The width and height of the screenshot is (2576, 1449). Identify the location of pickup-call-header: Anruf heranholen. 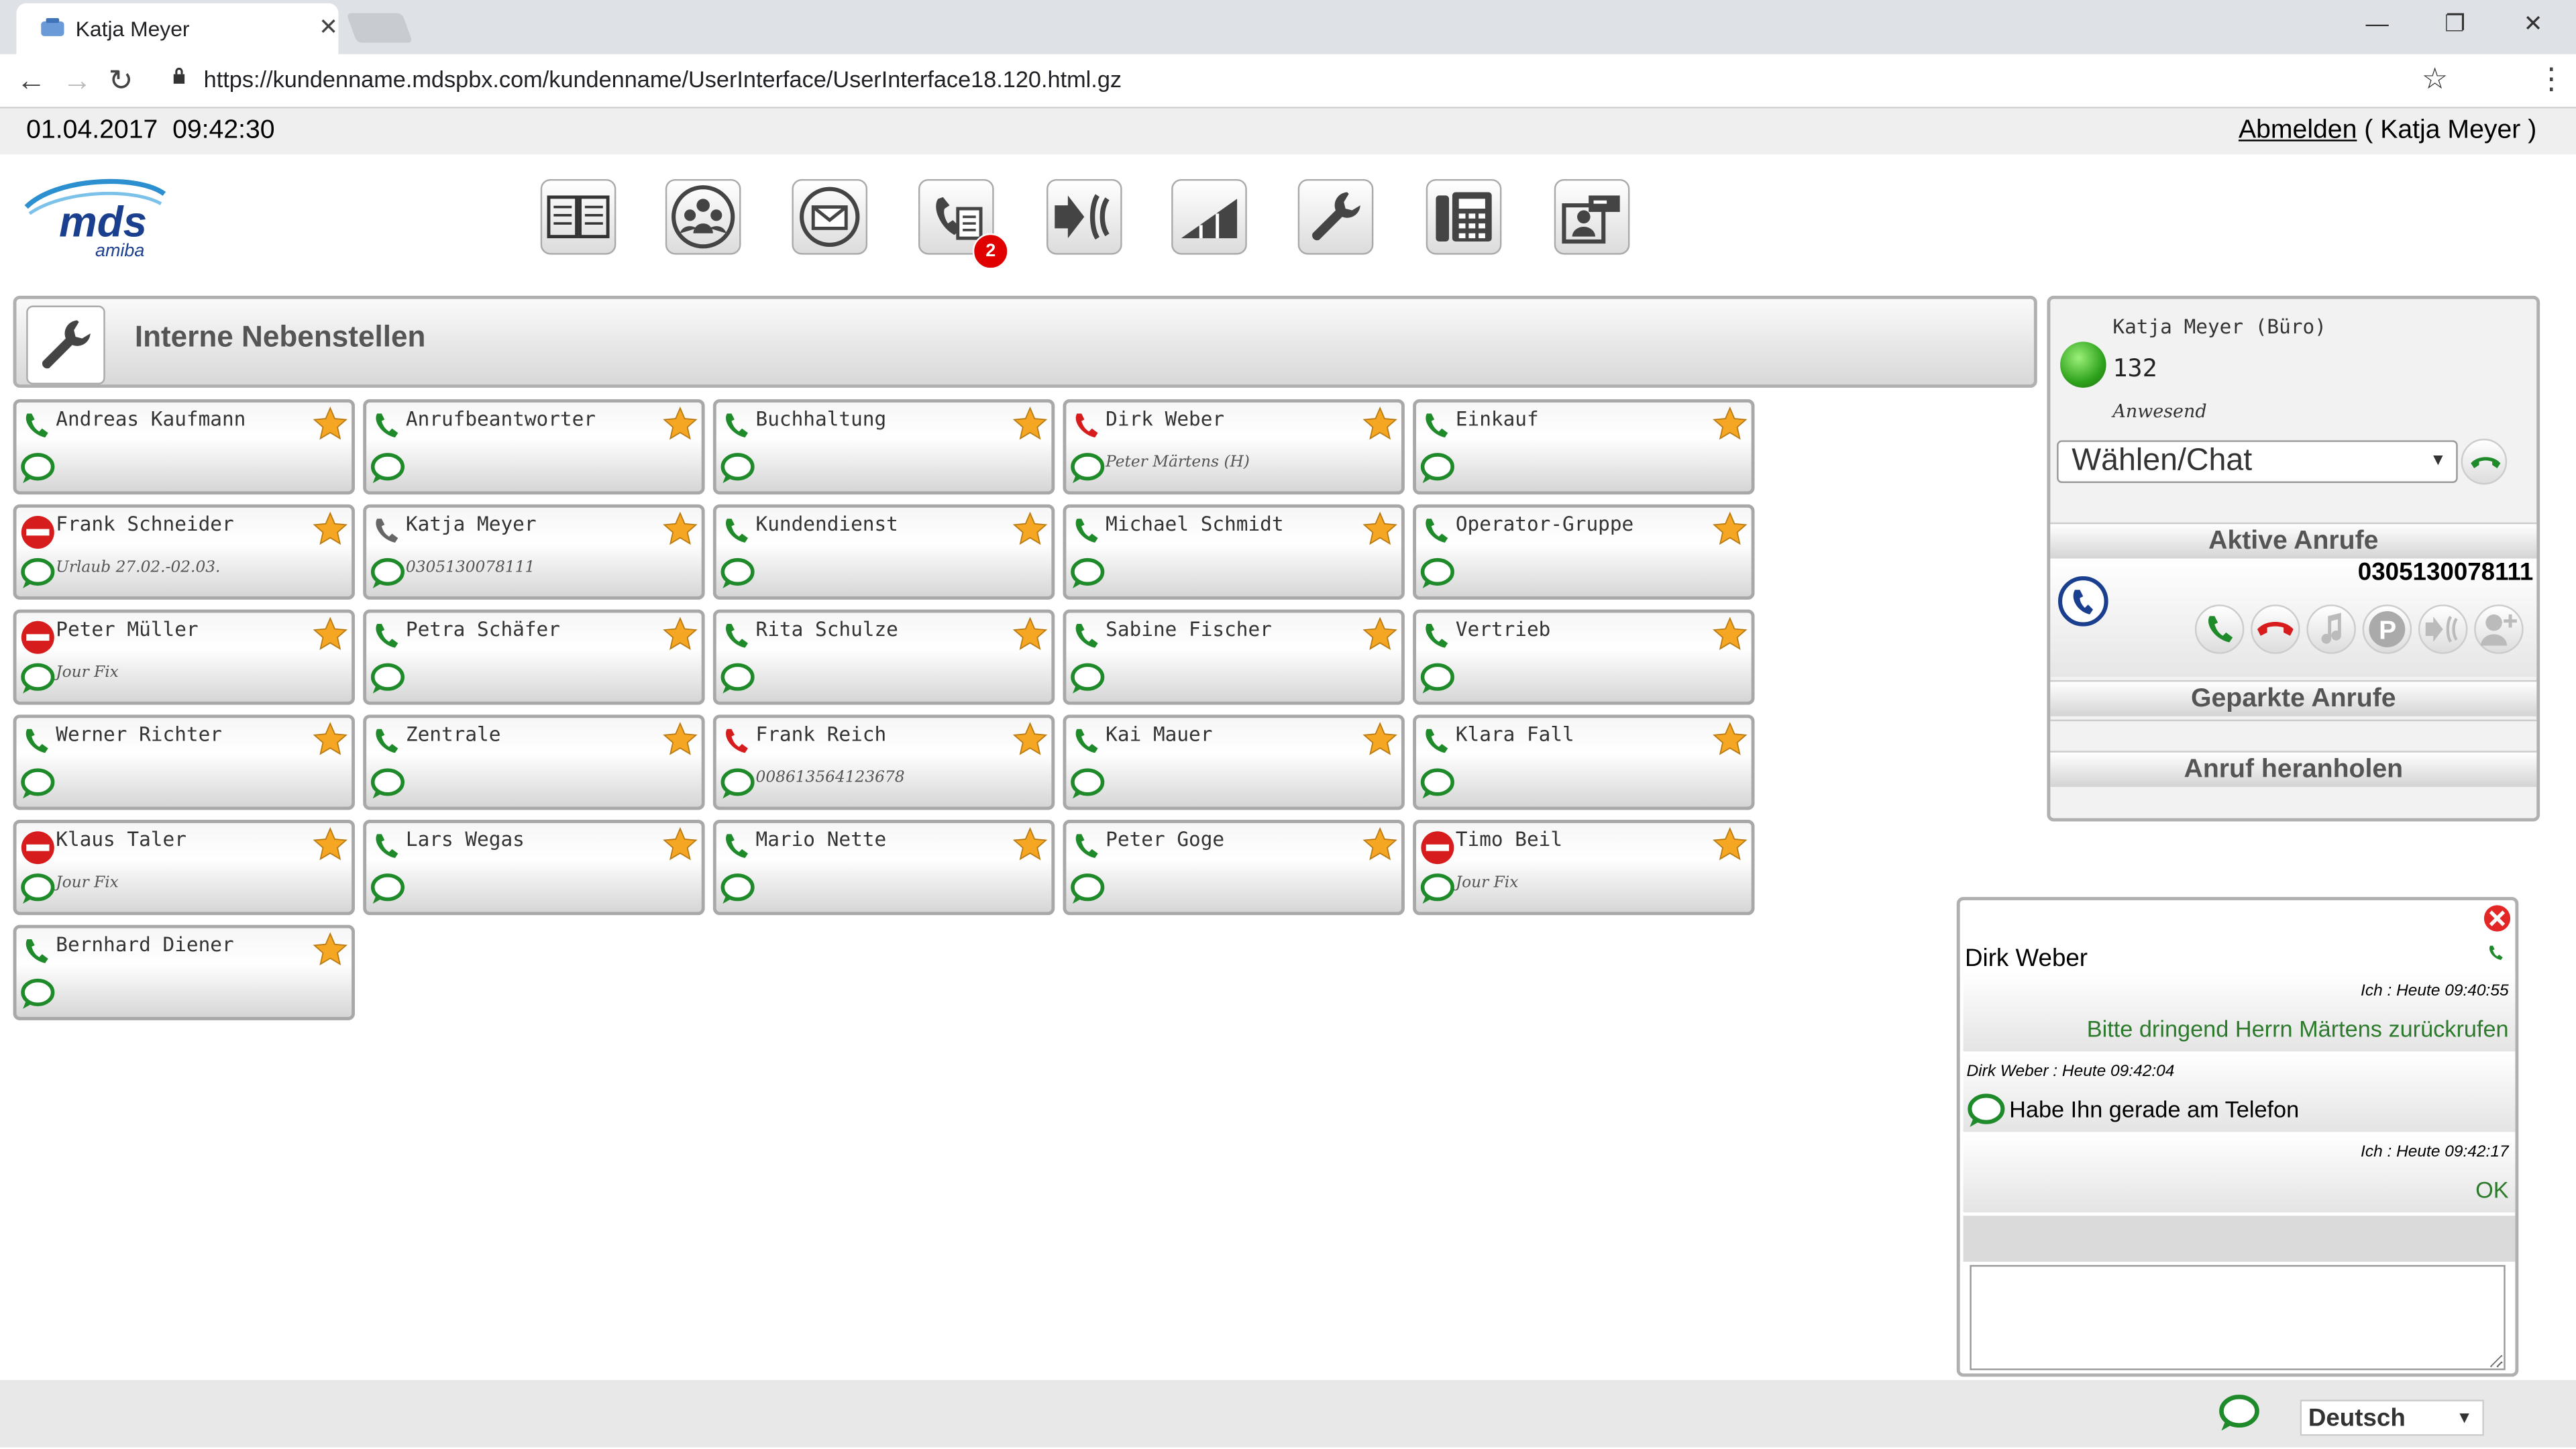
(2293, 769).